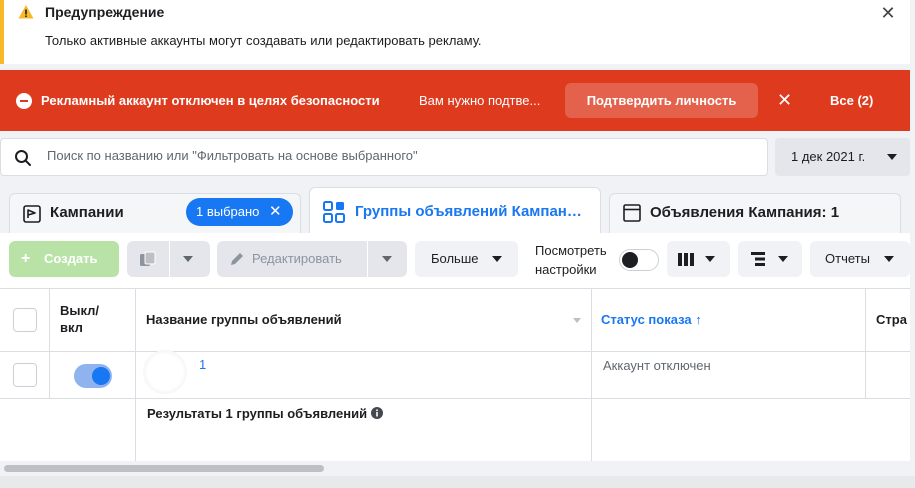 The image size is (915, 488). I want to click on view-settings-label: Посмотреть настройки, so click(571, 260).